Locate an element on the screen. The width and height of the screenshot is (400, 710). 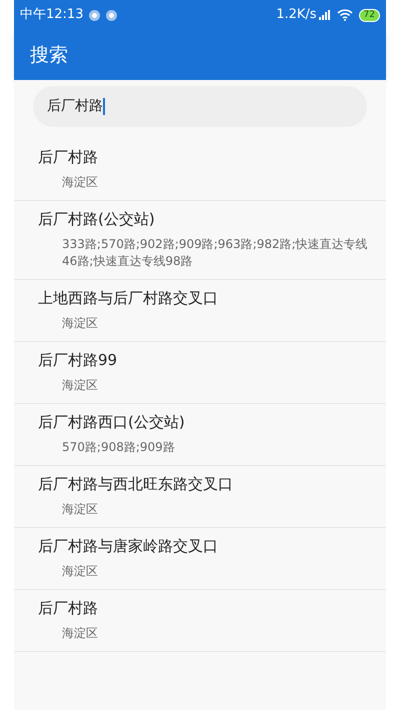
search-field: 后厂村路 is located at coordinates (200, 106).